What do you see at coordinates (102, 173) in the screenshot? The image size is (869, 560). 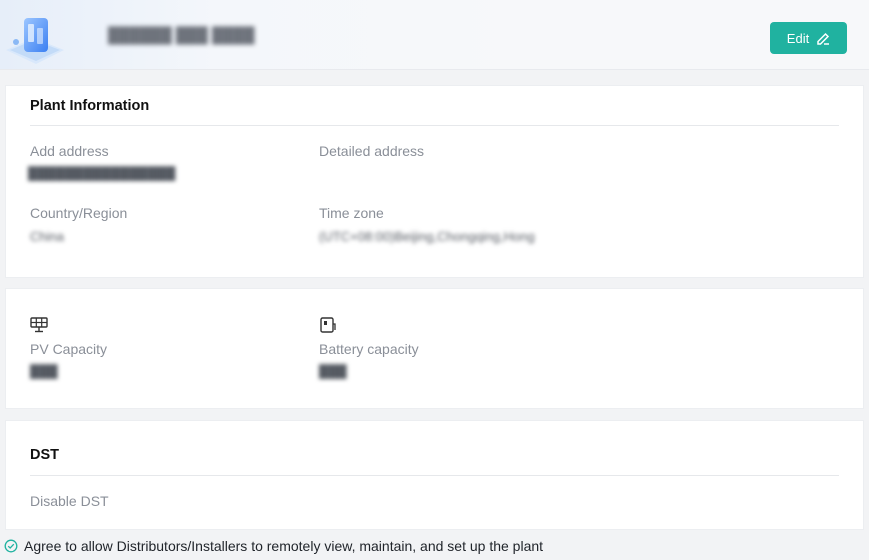 I see `add-address-value: ████████████████` at bounding box center [102, 173].